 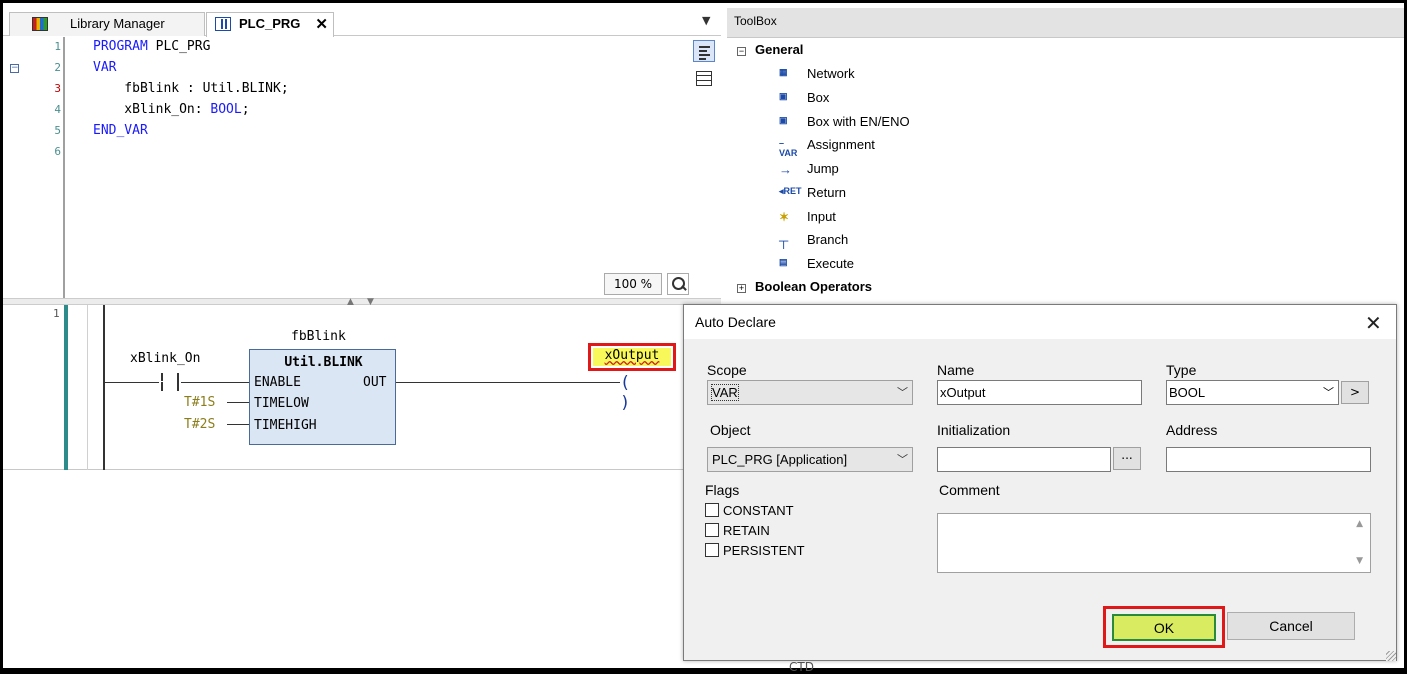 I want to click on ok-button-highlight: OK, so click(x=1164, y=627).